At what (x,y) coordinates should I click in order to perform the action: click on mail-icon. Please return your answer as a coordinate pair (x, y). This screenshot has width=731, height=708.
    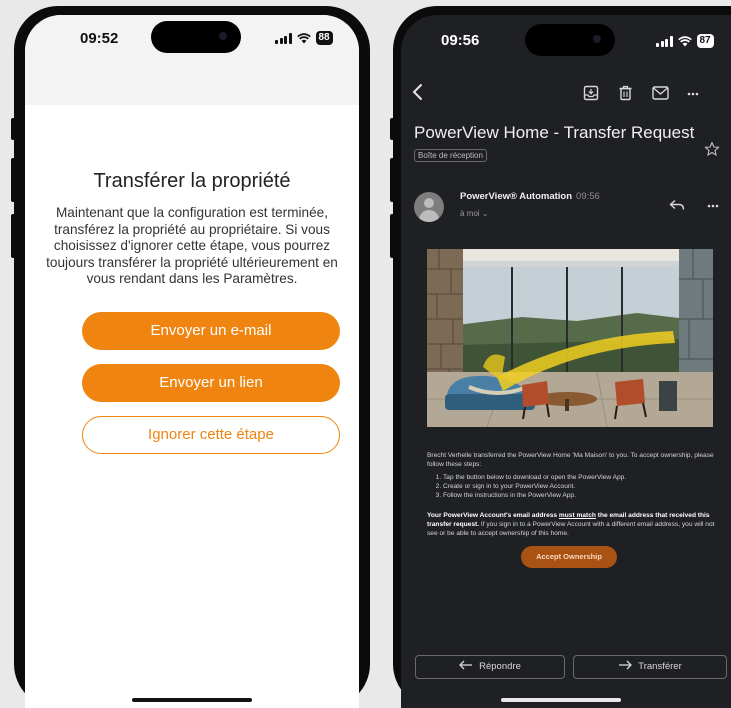
    Looking at the image, I should click on (660, 93).